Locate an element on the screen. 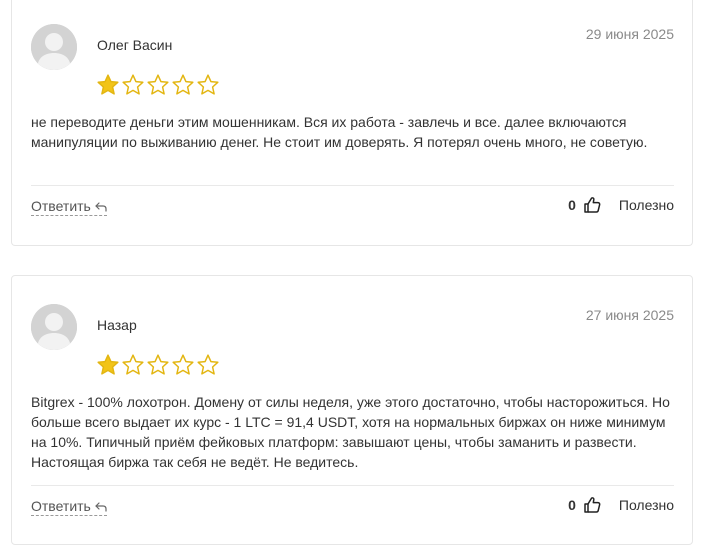 The height and width of the screenshot is (549, 707). review-date: 27 июня 2025 is located at coordinates (629, 315).